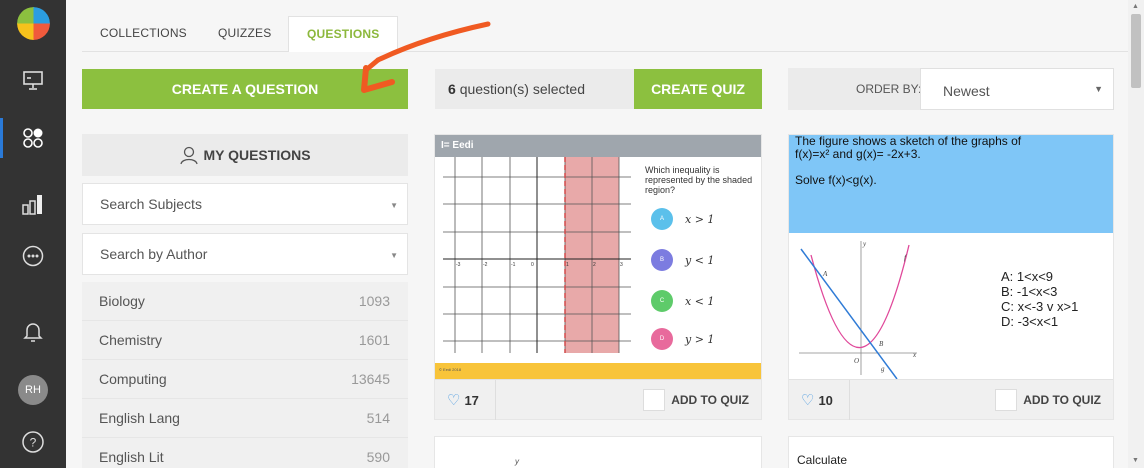 The image size is (1144, 468). Describe the element at coordinates (1017, 89) in the screenshot. I see `order-by-select: Newest ▼` at that location.